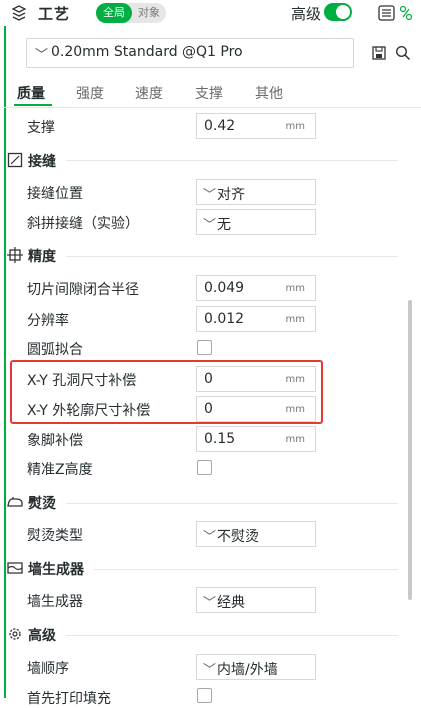 The height and width of the screenshot is (708, 421). Describe the element at coordinates (149, 13) in the screenshot. I see `object-tab: 对象` at that location.